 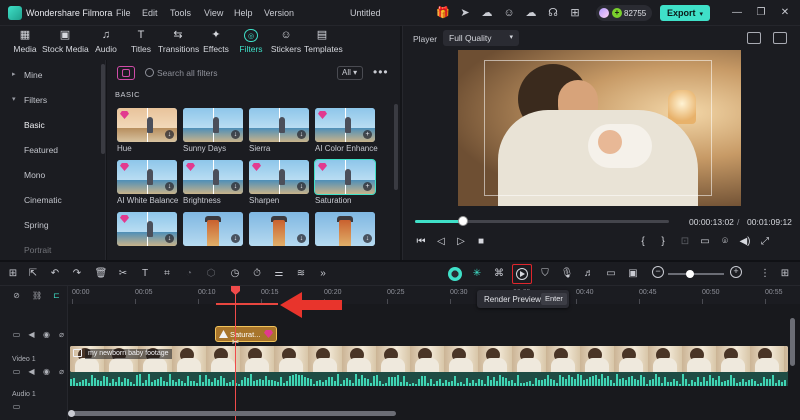 I want to click on playback-scrubber, so click(x=463, y=221).